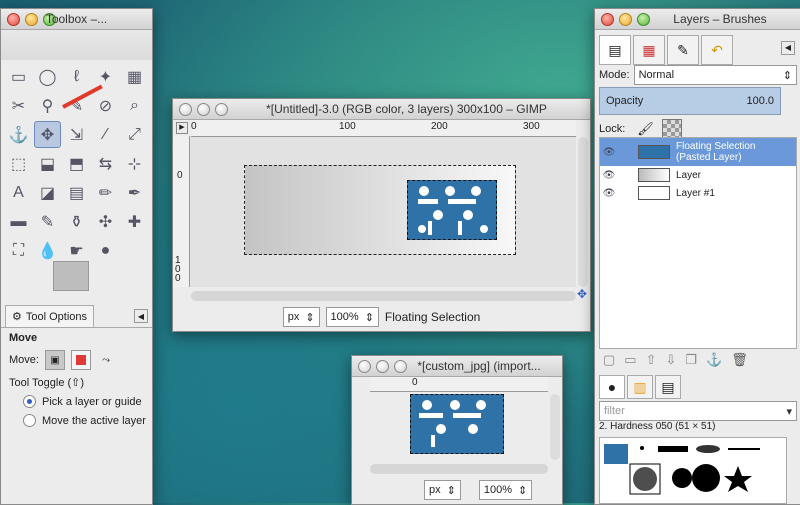 The height and width of the screenshot is (505, 800). I want to click on ruler-v-tick-100: 100, so click(178, 269).